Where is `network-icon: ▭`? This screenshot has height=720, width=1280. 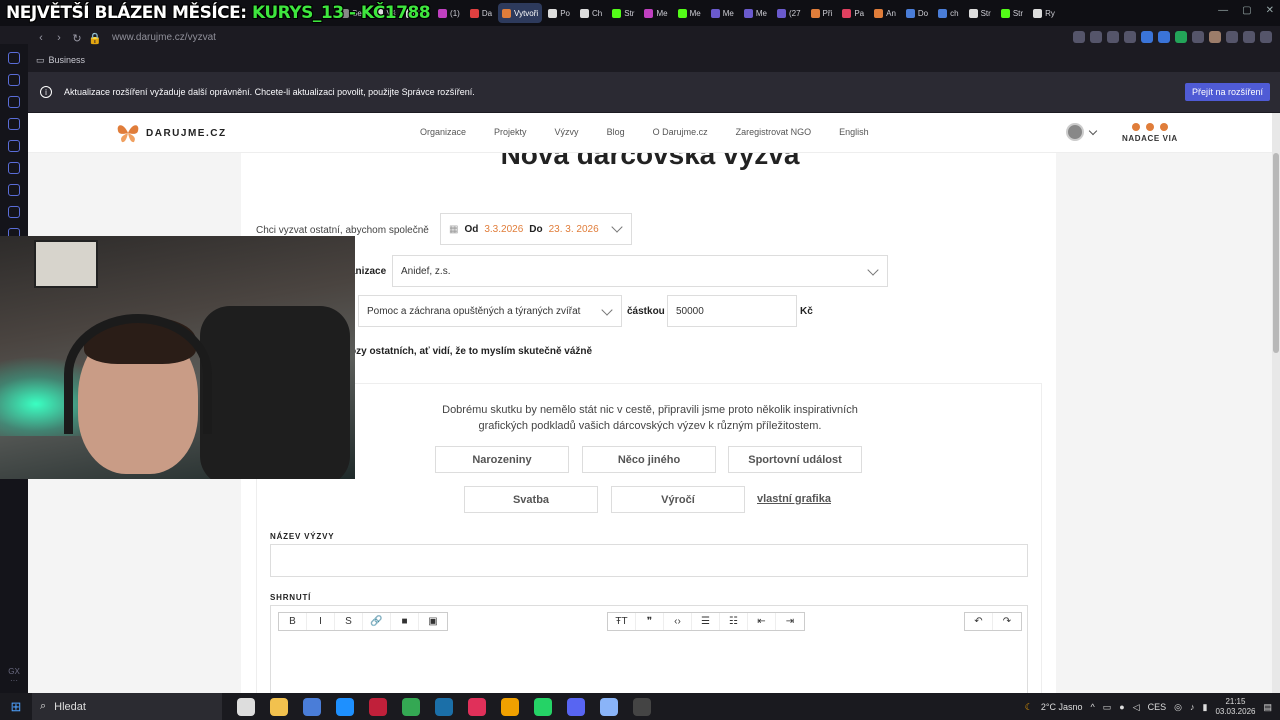
network-icon: ▭ is located at coordinates (1107, 707).